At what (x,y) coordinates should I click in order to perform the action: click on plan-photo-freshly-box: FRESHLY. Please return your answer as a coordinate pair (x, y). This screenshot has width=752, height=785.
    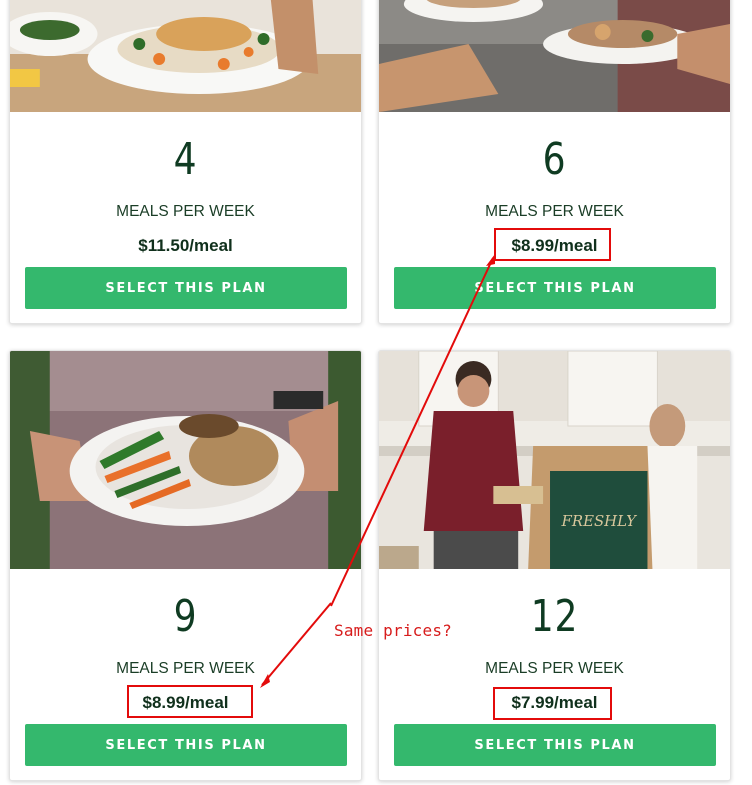
    Looking at the image, I should click on (554, 460).